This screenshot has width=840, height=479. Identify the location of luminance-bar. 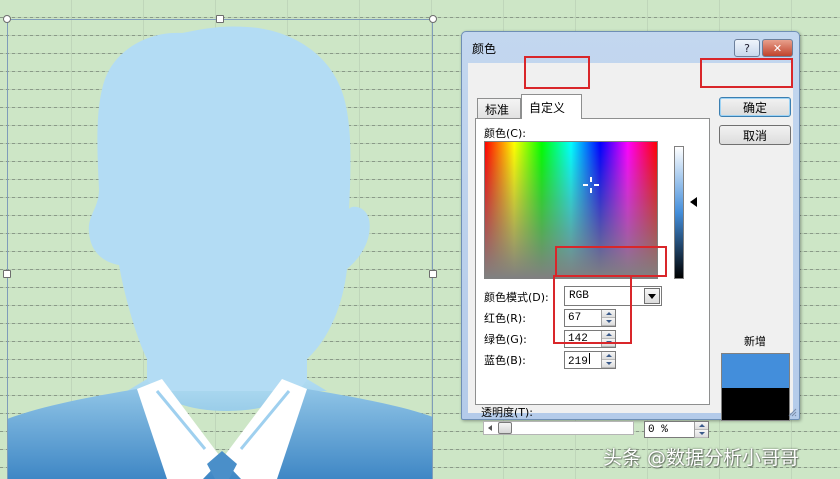
(679, 212).